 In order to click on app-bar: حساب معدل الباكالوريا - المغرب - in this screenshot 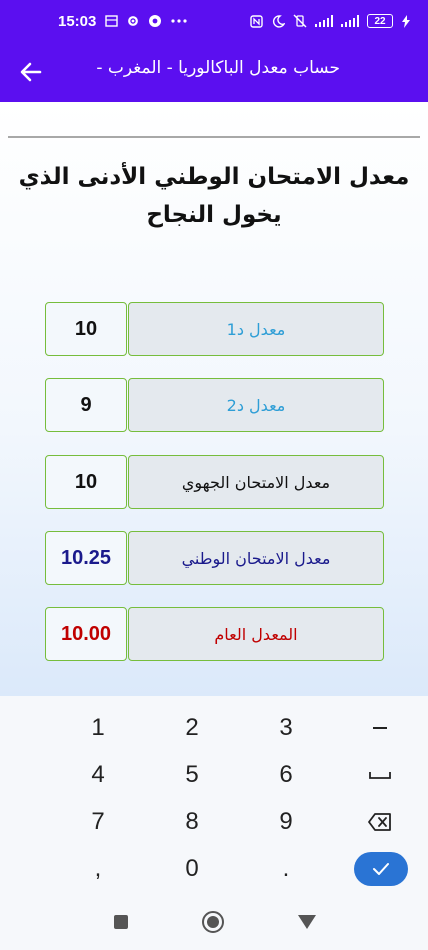, I will do `click(214, 72)`.